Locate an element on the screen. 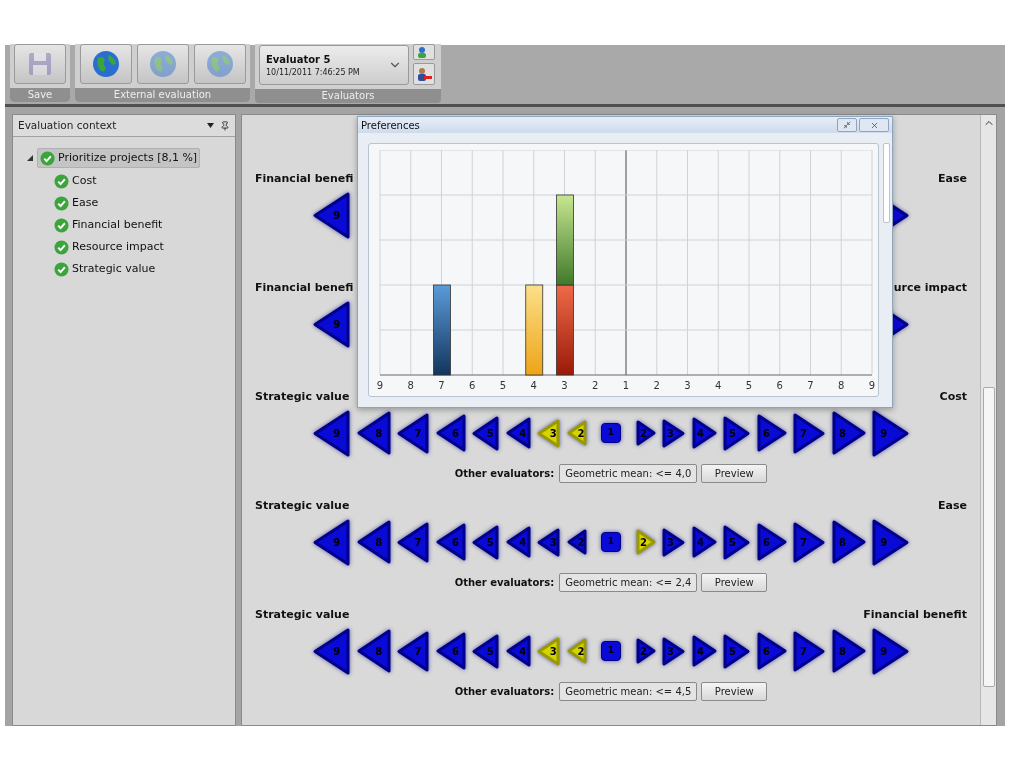 This screenshot has height=768, width=1024. maximize-button is located at coordinates (847, 125).